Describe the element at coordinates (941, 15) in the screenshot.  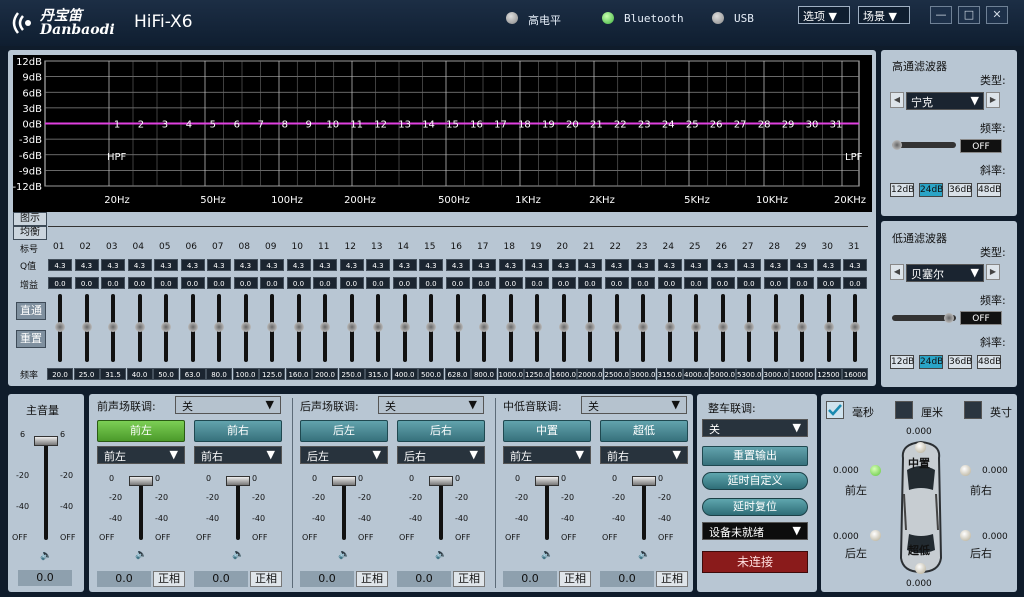
I see `minimize-button: —` at that location.